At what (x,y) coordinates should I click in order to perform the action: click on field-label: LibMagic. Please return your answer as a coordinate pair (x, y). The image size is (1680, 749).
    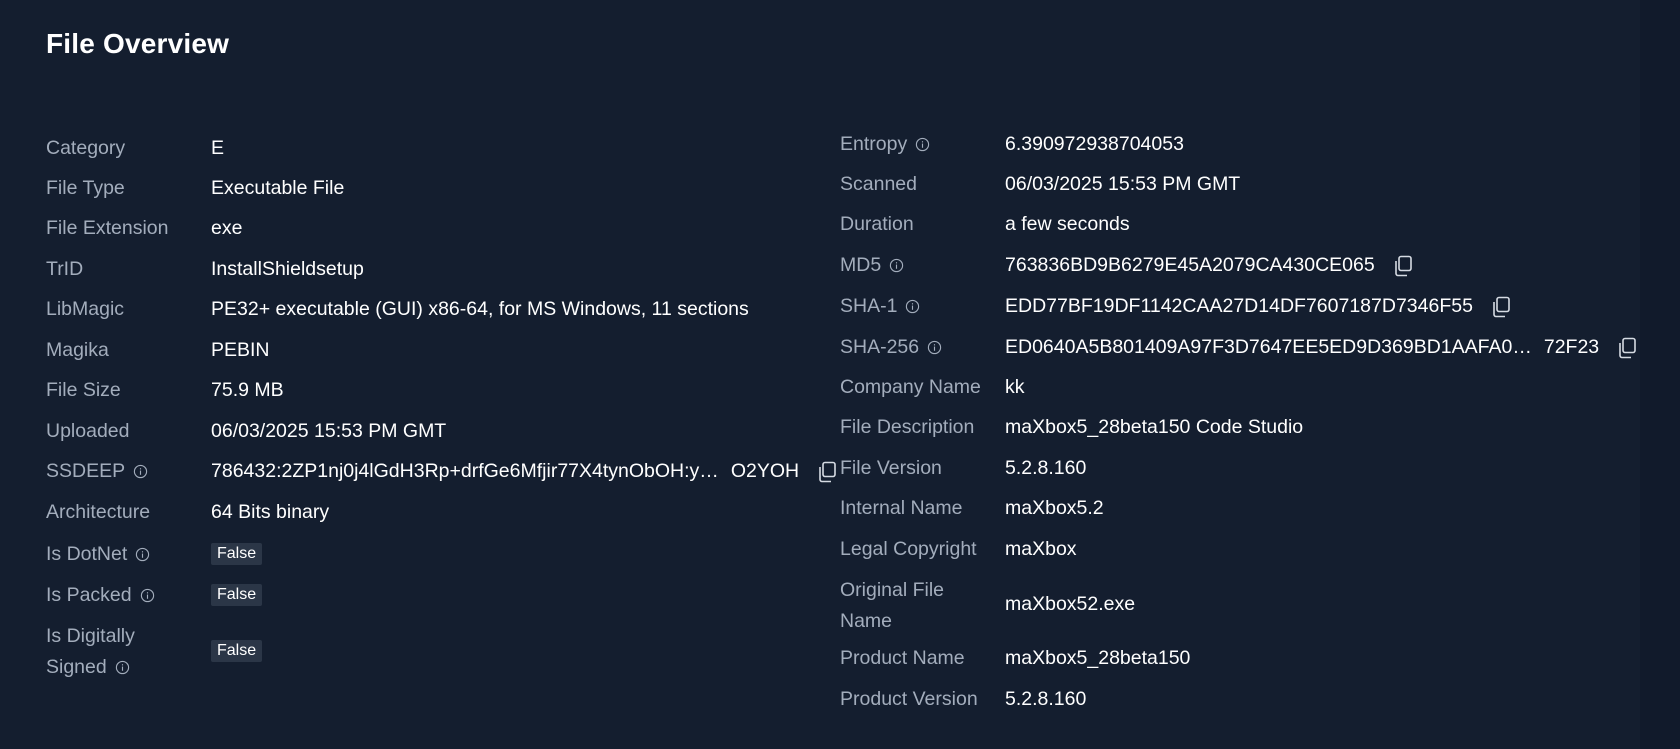
    Looking at the image, I should click on (85, 309).